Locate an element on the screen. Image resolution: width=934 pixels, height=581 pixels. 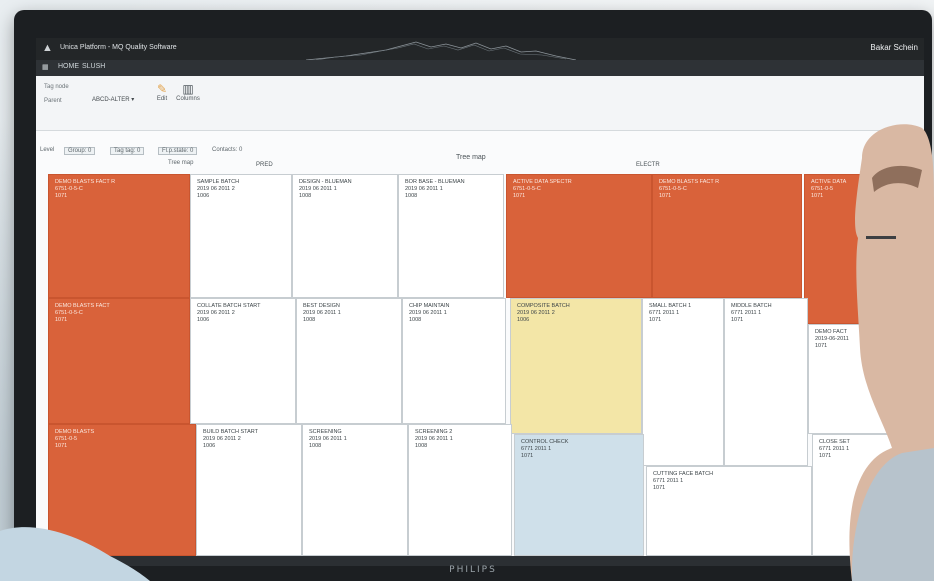
parent-dropdown: ABCD-ALTER ▾ is located at coordinates (113, 99).